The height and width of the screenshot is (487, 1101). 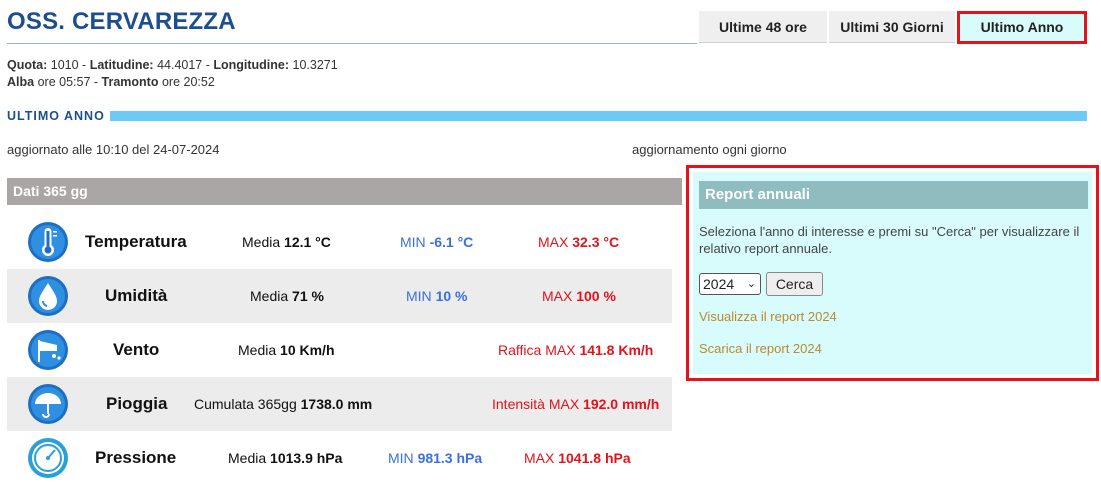 What do you see at coordinates (121, 21) in the screenshot?
I see `station-title: OSS. CERVAREZZA` at bounding box center [121, 21].